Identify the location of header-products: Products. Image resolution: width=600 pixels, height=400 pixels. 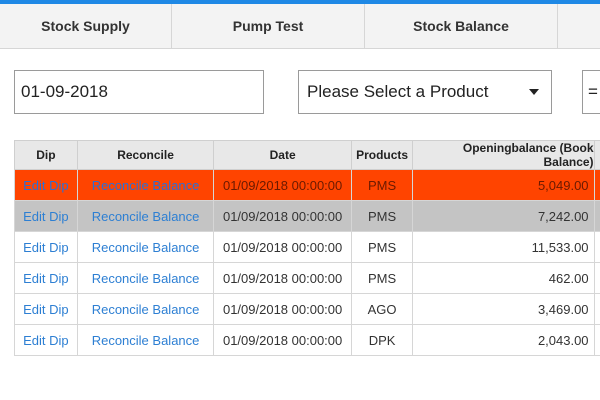
(382, 155).